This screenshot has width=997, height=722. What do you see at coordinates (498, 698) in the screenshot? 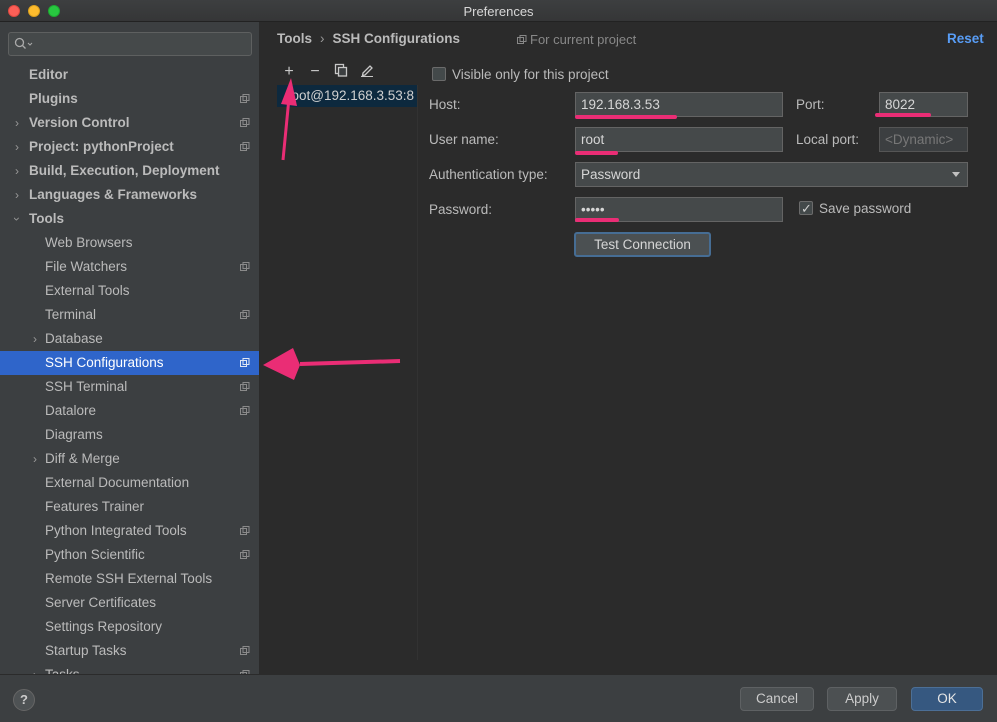
I see `dialog-footer: ? Cancel Apply OK` at bounding box center [498, 698].